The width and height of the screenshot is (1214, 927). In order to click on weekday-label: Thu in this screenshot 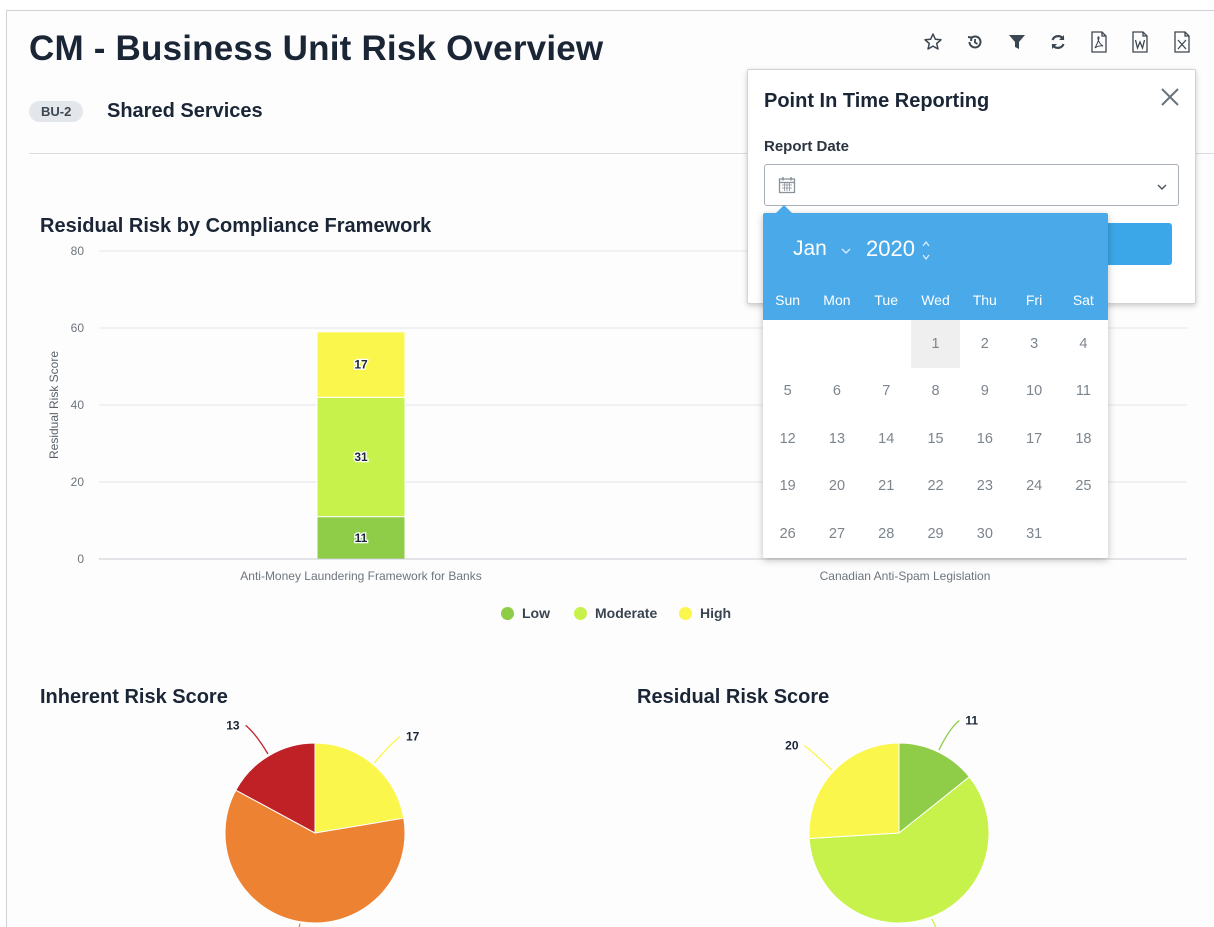, I will do `click(984, 300)`.